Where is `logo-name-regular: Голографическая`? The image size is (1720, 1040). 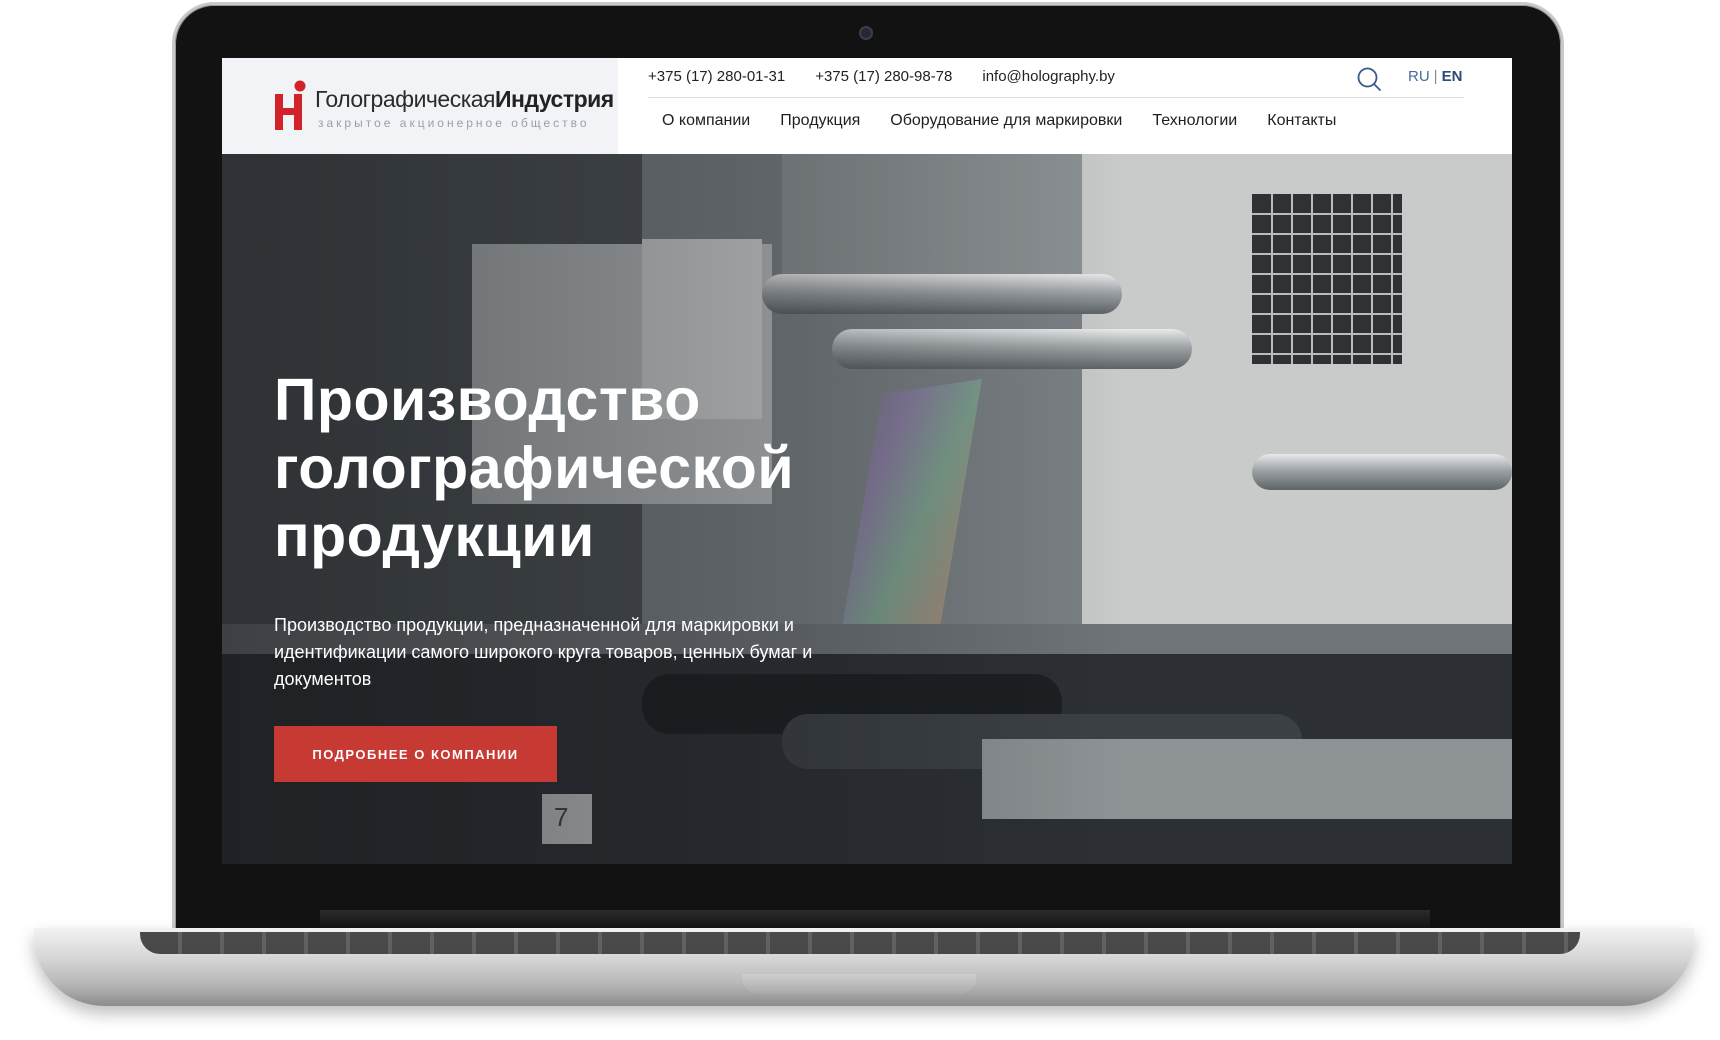
logo-name-regular: Голографическая is located at coordinates (405, 99).